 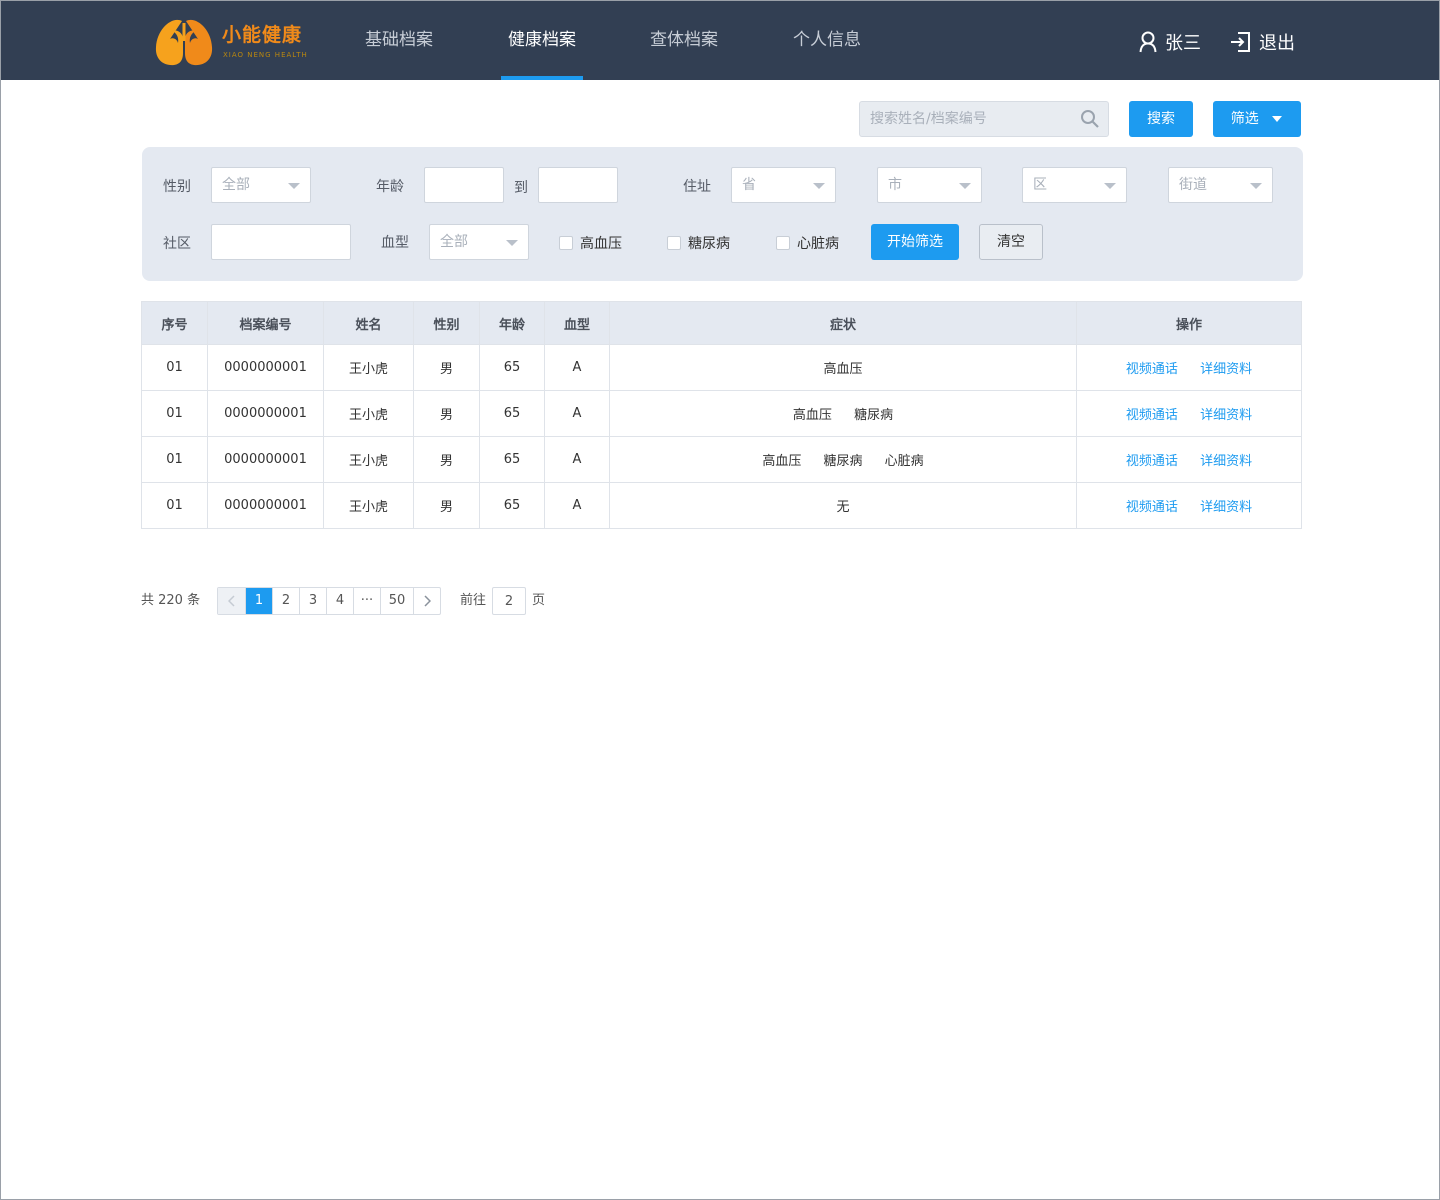 I want to click on age-label: 年龄, so click(x=390, y=187).